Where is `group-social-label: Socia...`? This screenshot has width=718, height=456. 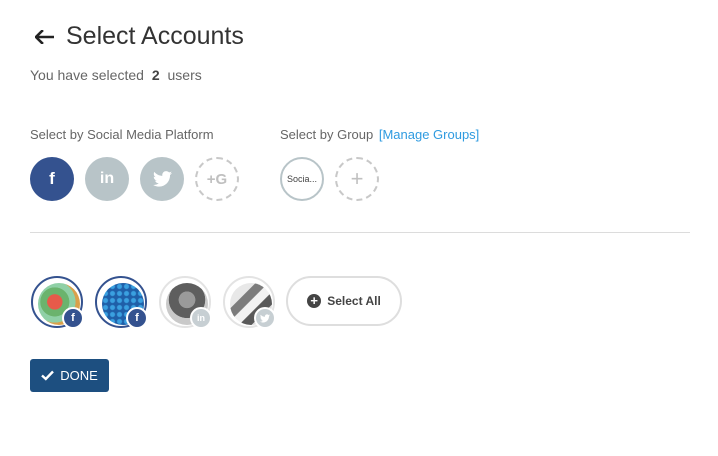 group-social-label: Socia... is located at coordinates (301, 179).